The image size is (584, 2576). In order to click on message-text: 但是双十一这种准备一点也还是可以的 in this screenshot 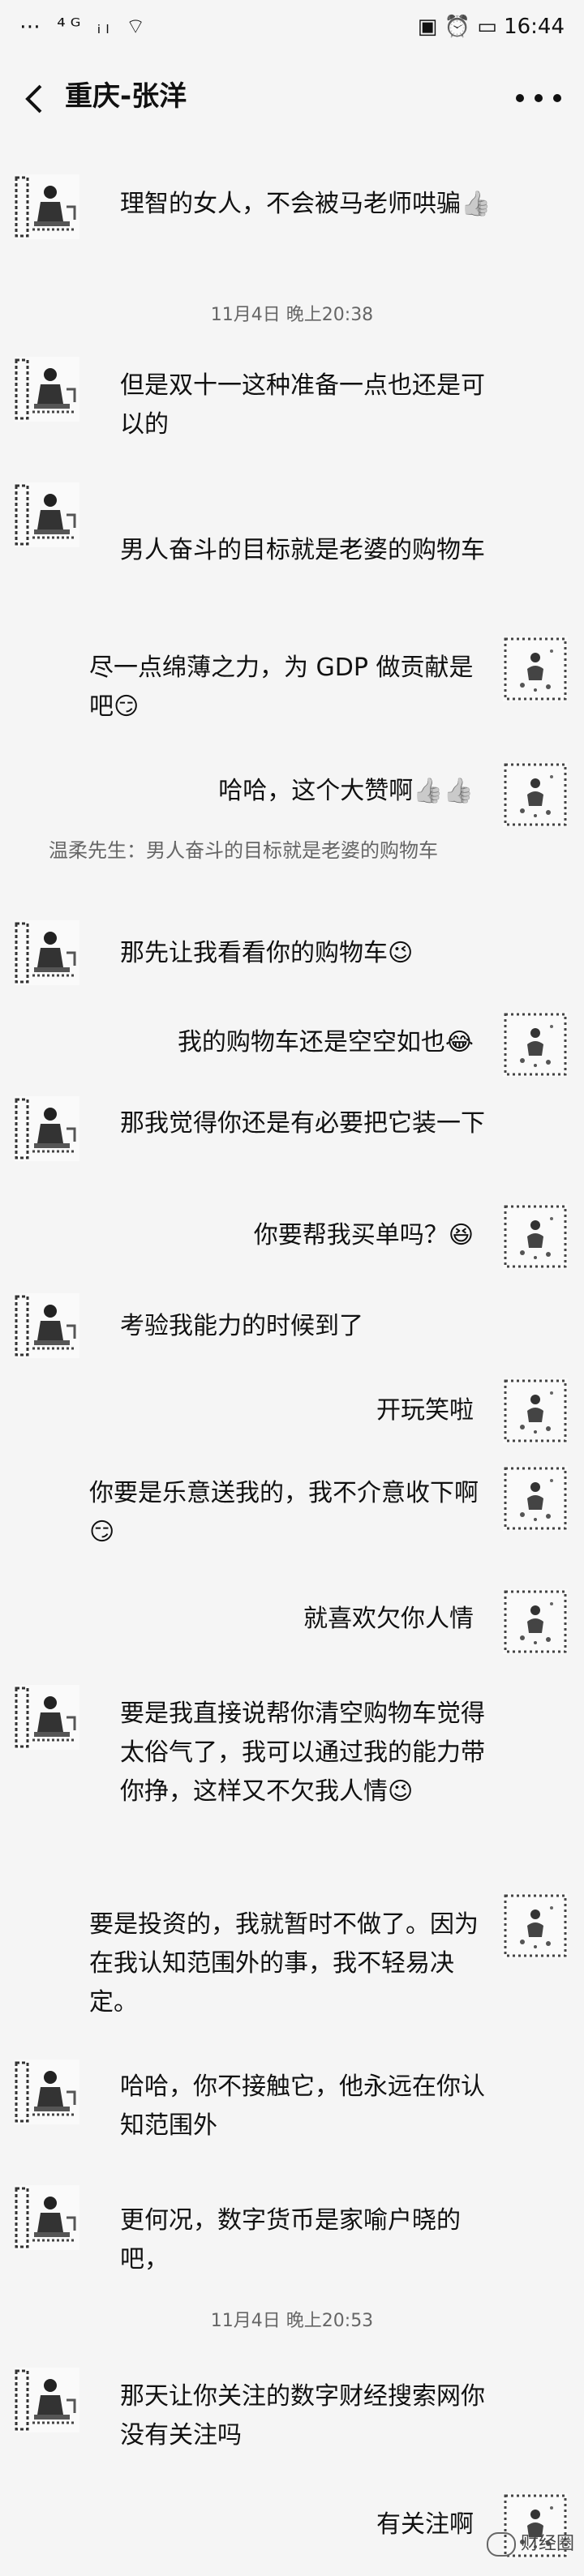, I will do `click(302, 405)`.